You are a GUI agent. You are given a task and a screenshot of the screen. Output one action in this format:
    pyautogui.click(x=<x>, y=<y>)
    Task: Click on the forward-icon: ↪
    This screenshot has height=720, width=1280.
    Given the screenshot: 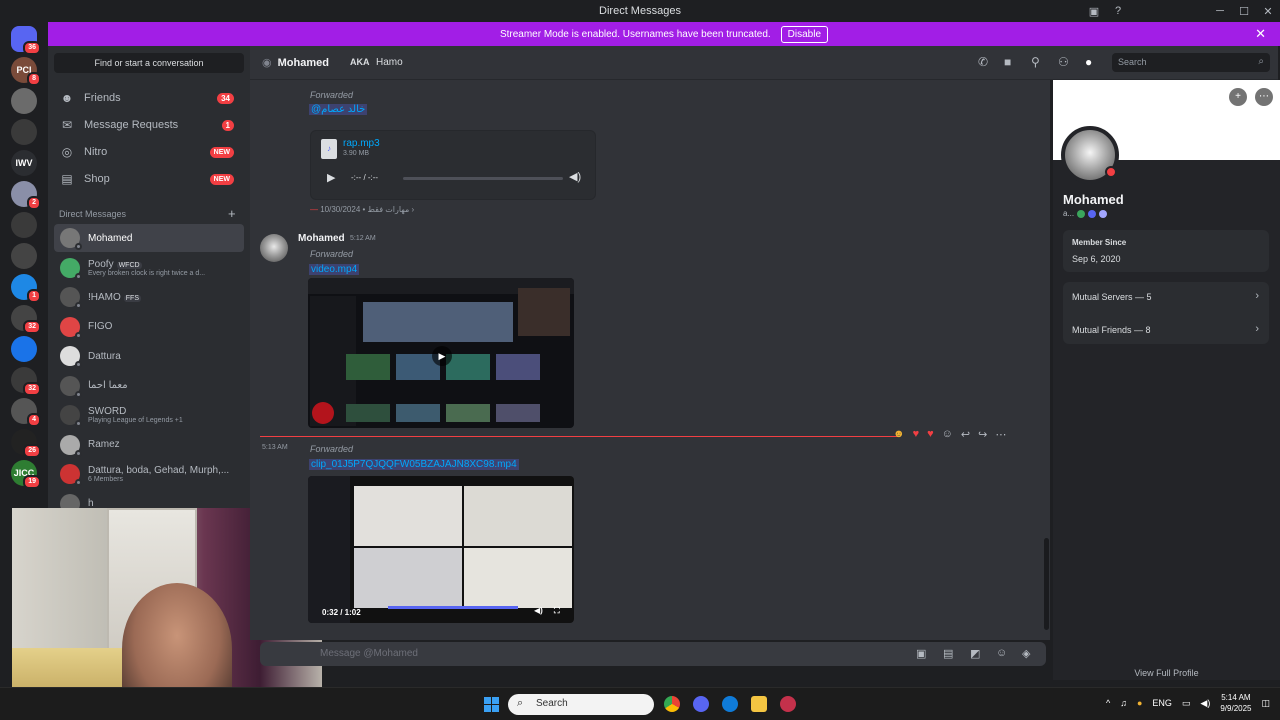 What is the action you would take?
    pyautogui.click(x=982, y=434)
    